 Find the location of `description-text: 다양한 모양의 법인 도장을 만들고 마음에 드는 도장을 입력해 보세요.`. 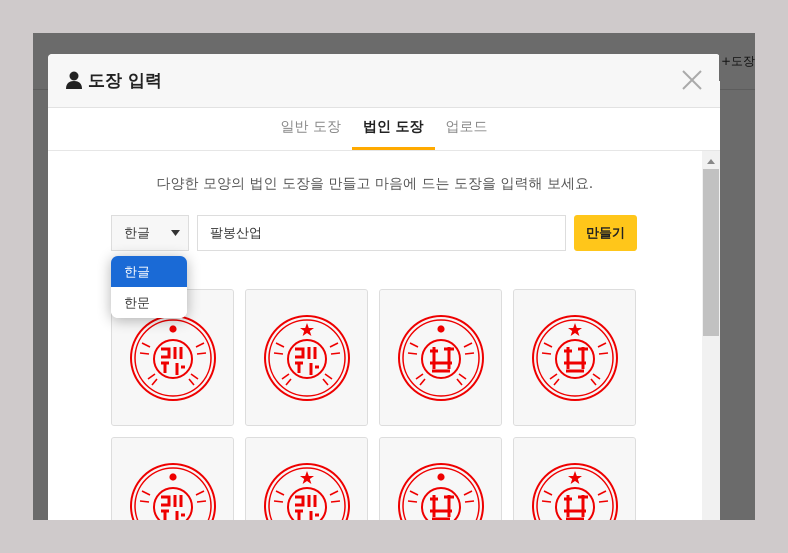

description-text: 다양한 모양의 법인 도장을 만들고 마음에 드는 도장을 입력해 보세요. is located at coordinates (375, 184).